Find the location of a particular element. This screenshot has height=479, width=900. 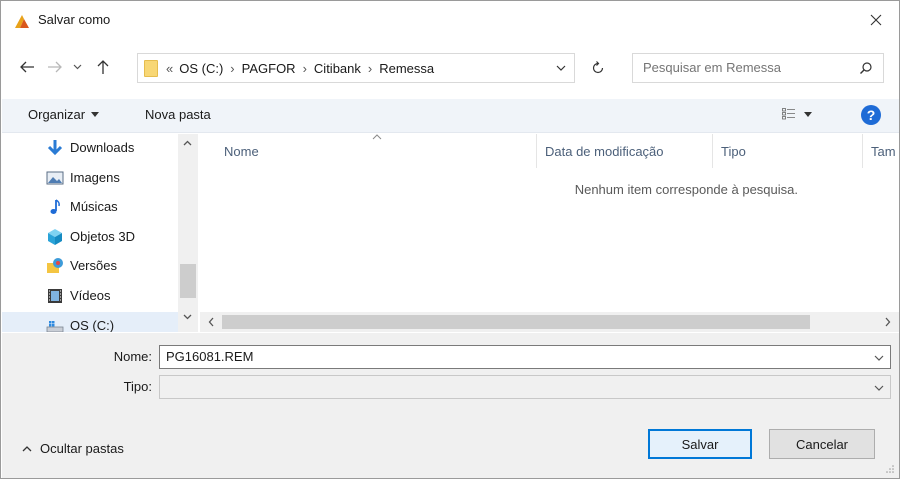

window-title: Salvar como is located at coordinates (74, 19).